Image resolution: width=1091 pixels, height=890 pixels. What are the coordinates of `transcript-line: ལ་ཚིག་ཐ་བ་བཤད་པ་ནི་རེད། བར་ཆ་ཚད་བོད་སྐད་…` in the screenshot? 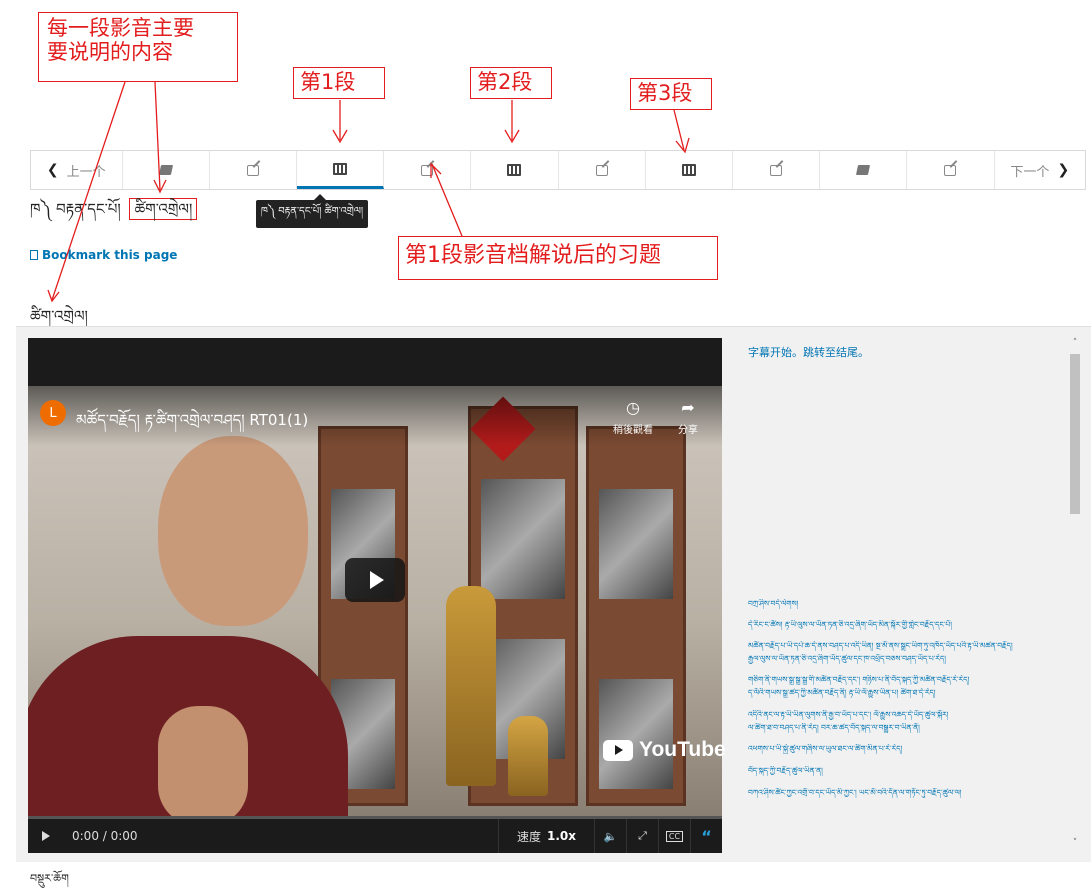 It's located at (908, 728).